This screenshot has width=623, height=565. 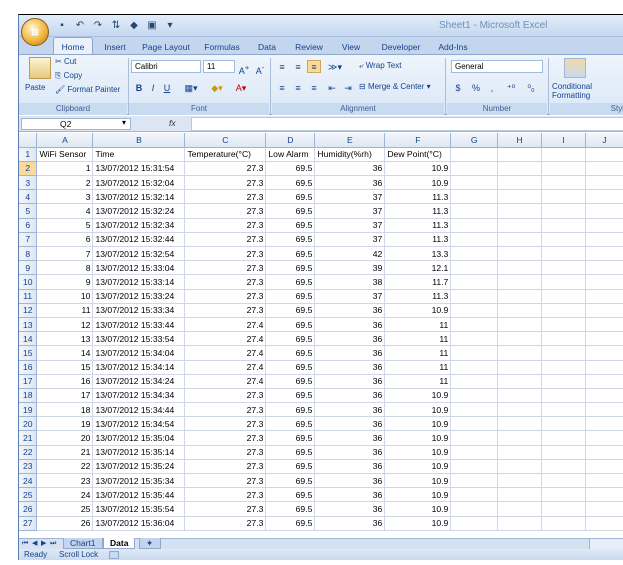 What do you see at coordinates (225, 325) in the screenshot?
I see `cell: 27.4` at bounding box center [225, 325].